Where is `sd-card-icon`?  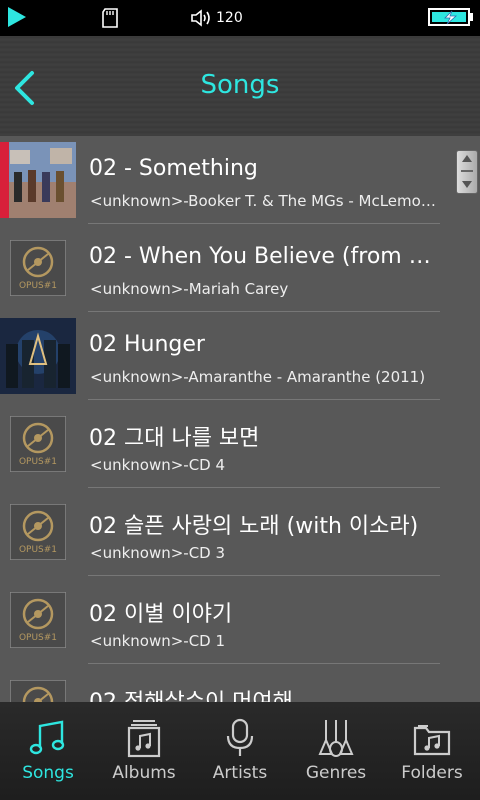 sd-card-icon is located at coordinates (110, 18).